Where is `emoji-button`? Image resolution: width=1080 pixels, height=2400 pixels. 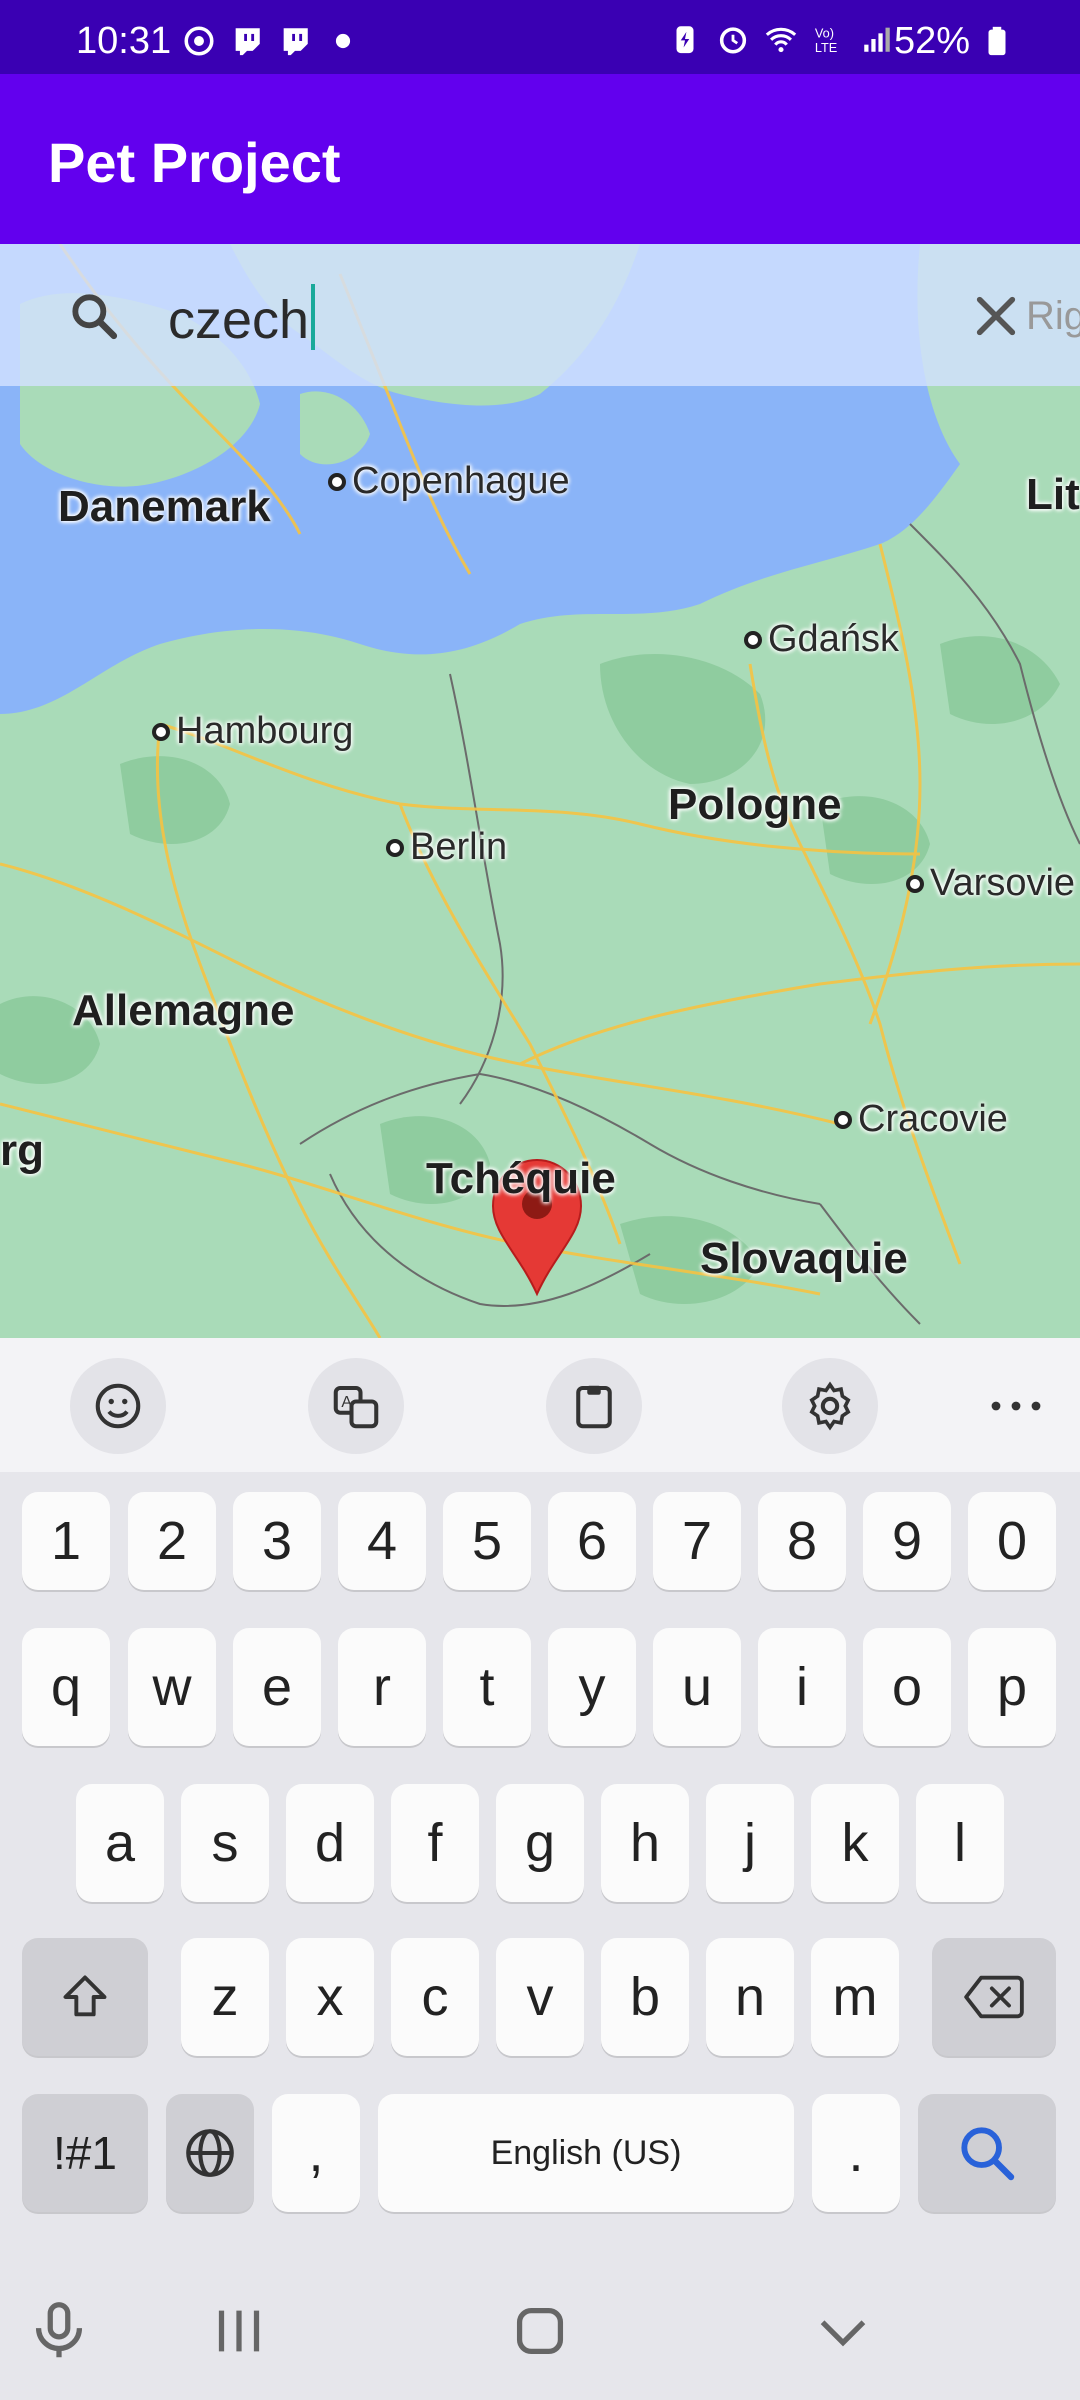
emoji-button is located at coordinates (118, 1406).